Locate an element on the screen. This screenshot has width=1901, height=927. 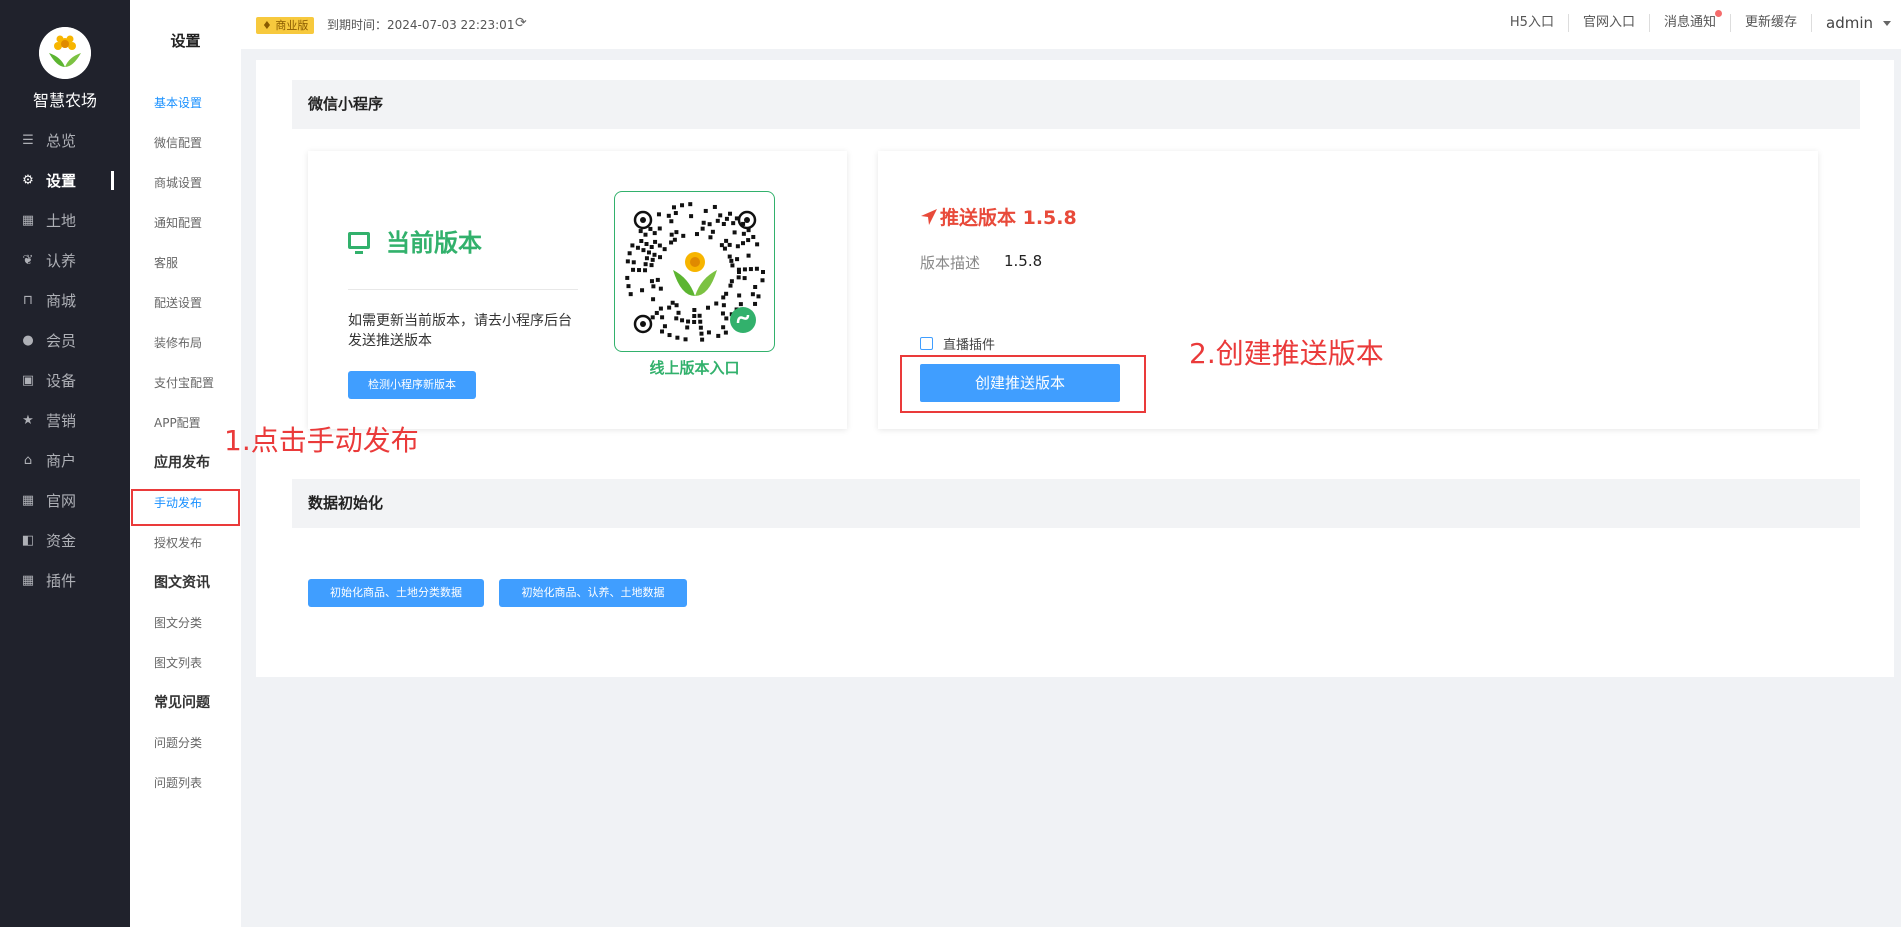
qr-code is located at coordinates (694, 271).